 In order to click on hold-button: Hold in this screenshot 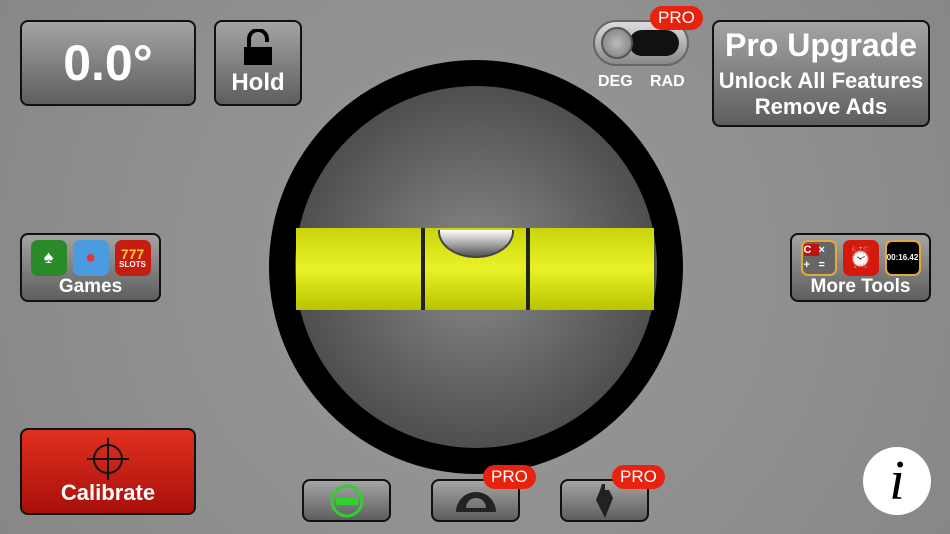, I will do `click(258, 63)`.